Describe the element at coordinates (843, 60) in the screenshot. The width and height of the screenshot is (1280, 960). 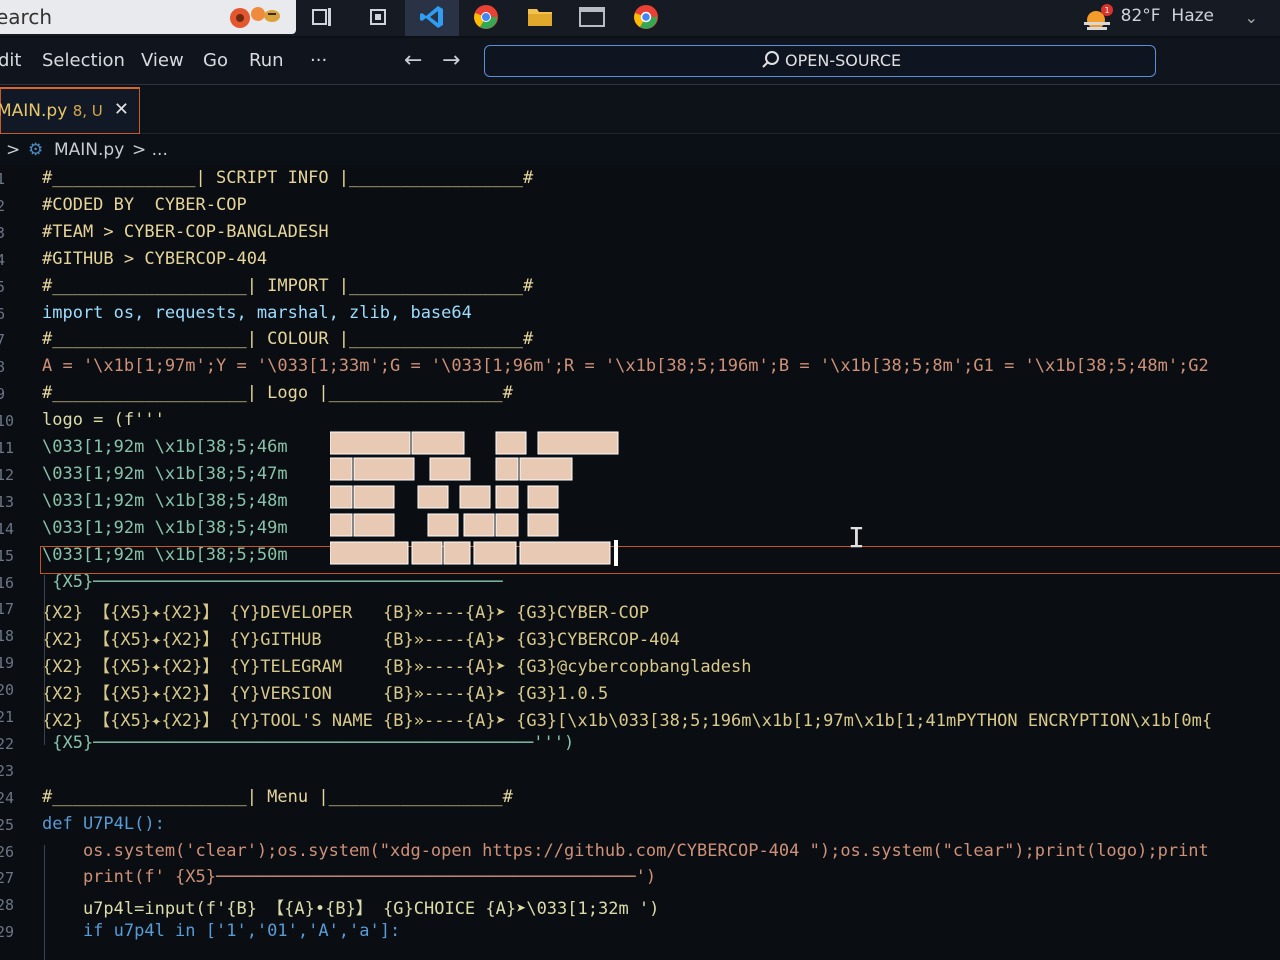
I see `command-center-label: OPEN-SOURCE` at that location.